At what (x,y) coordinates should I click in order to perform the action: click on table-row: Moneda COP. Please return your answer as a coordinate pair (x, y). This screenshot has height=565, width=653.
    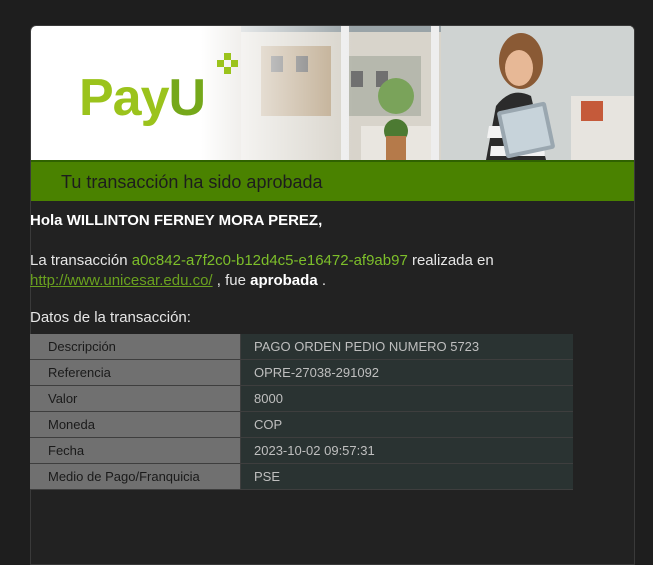
    Looking at the image, I should click on (301, 424).